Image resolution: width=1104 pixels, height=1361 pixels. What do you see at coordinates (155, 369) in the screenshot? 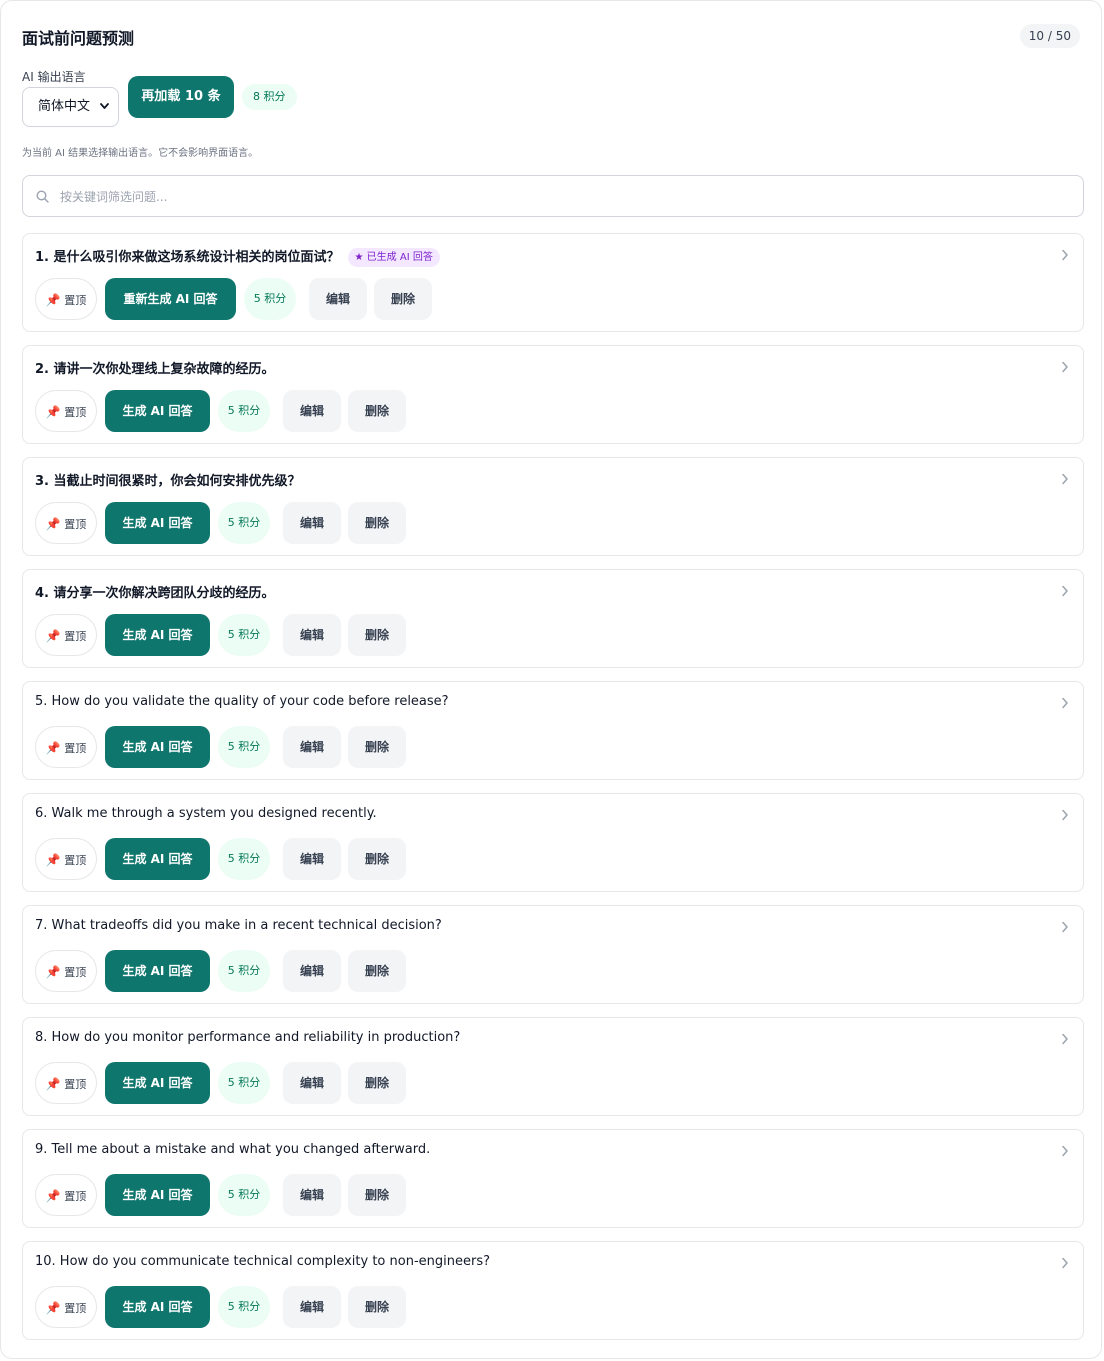
I see `question-label: 2. 请讲一次你处理线上复杂故障的经历。` at bounding box center [155, 369].